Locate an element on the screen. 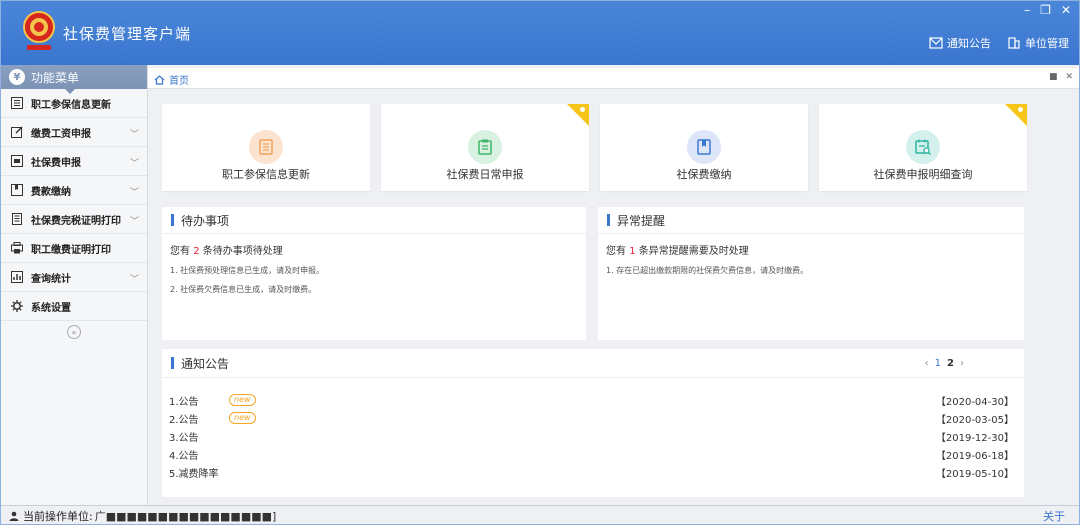  todo-suffix: 条待办事项待处理 is located at coordinates (242, 251).